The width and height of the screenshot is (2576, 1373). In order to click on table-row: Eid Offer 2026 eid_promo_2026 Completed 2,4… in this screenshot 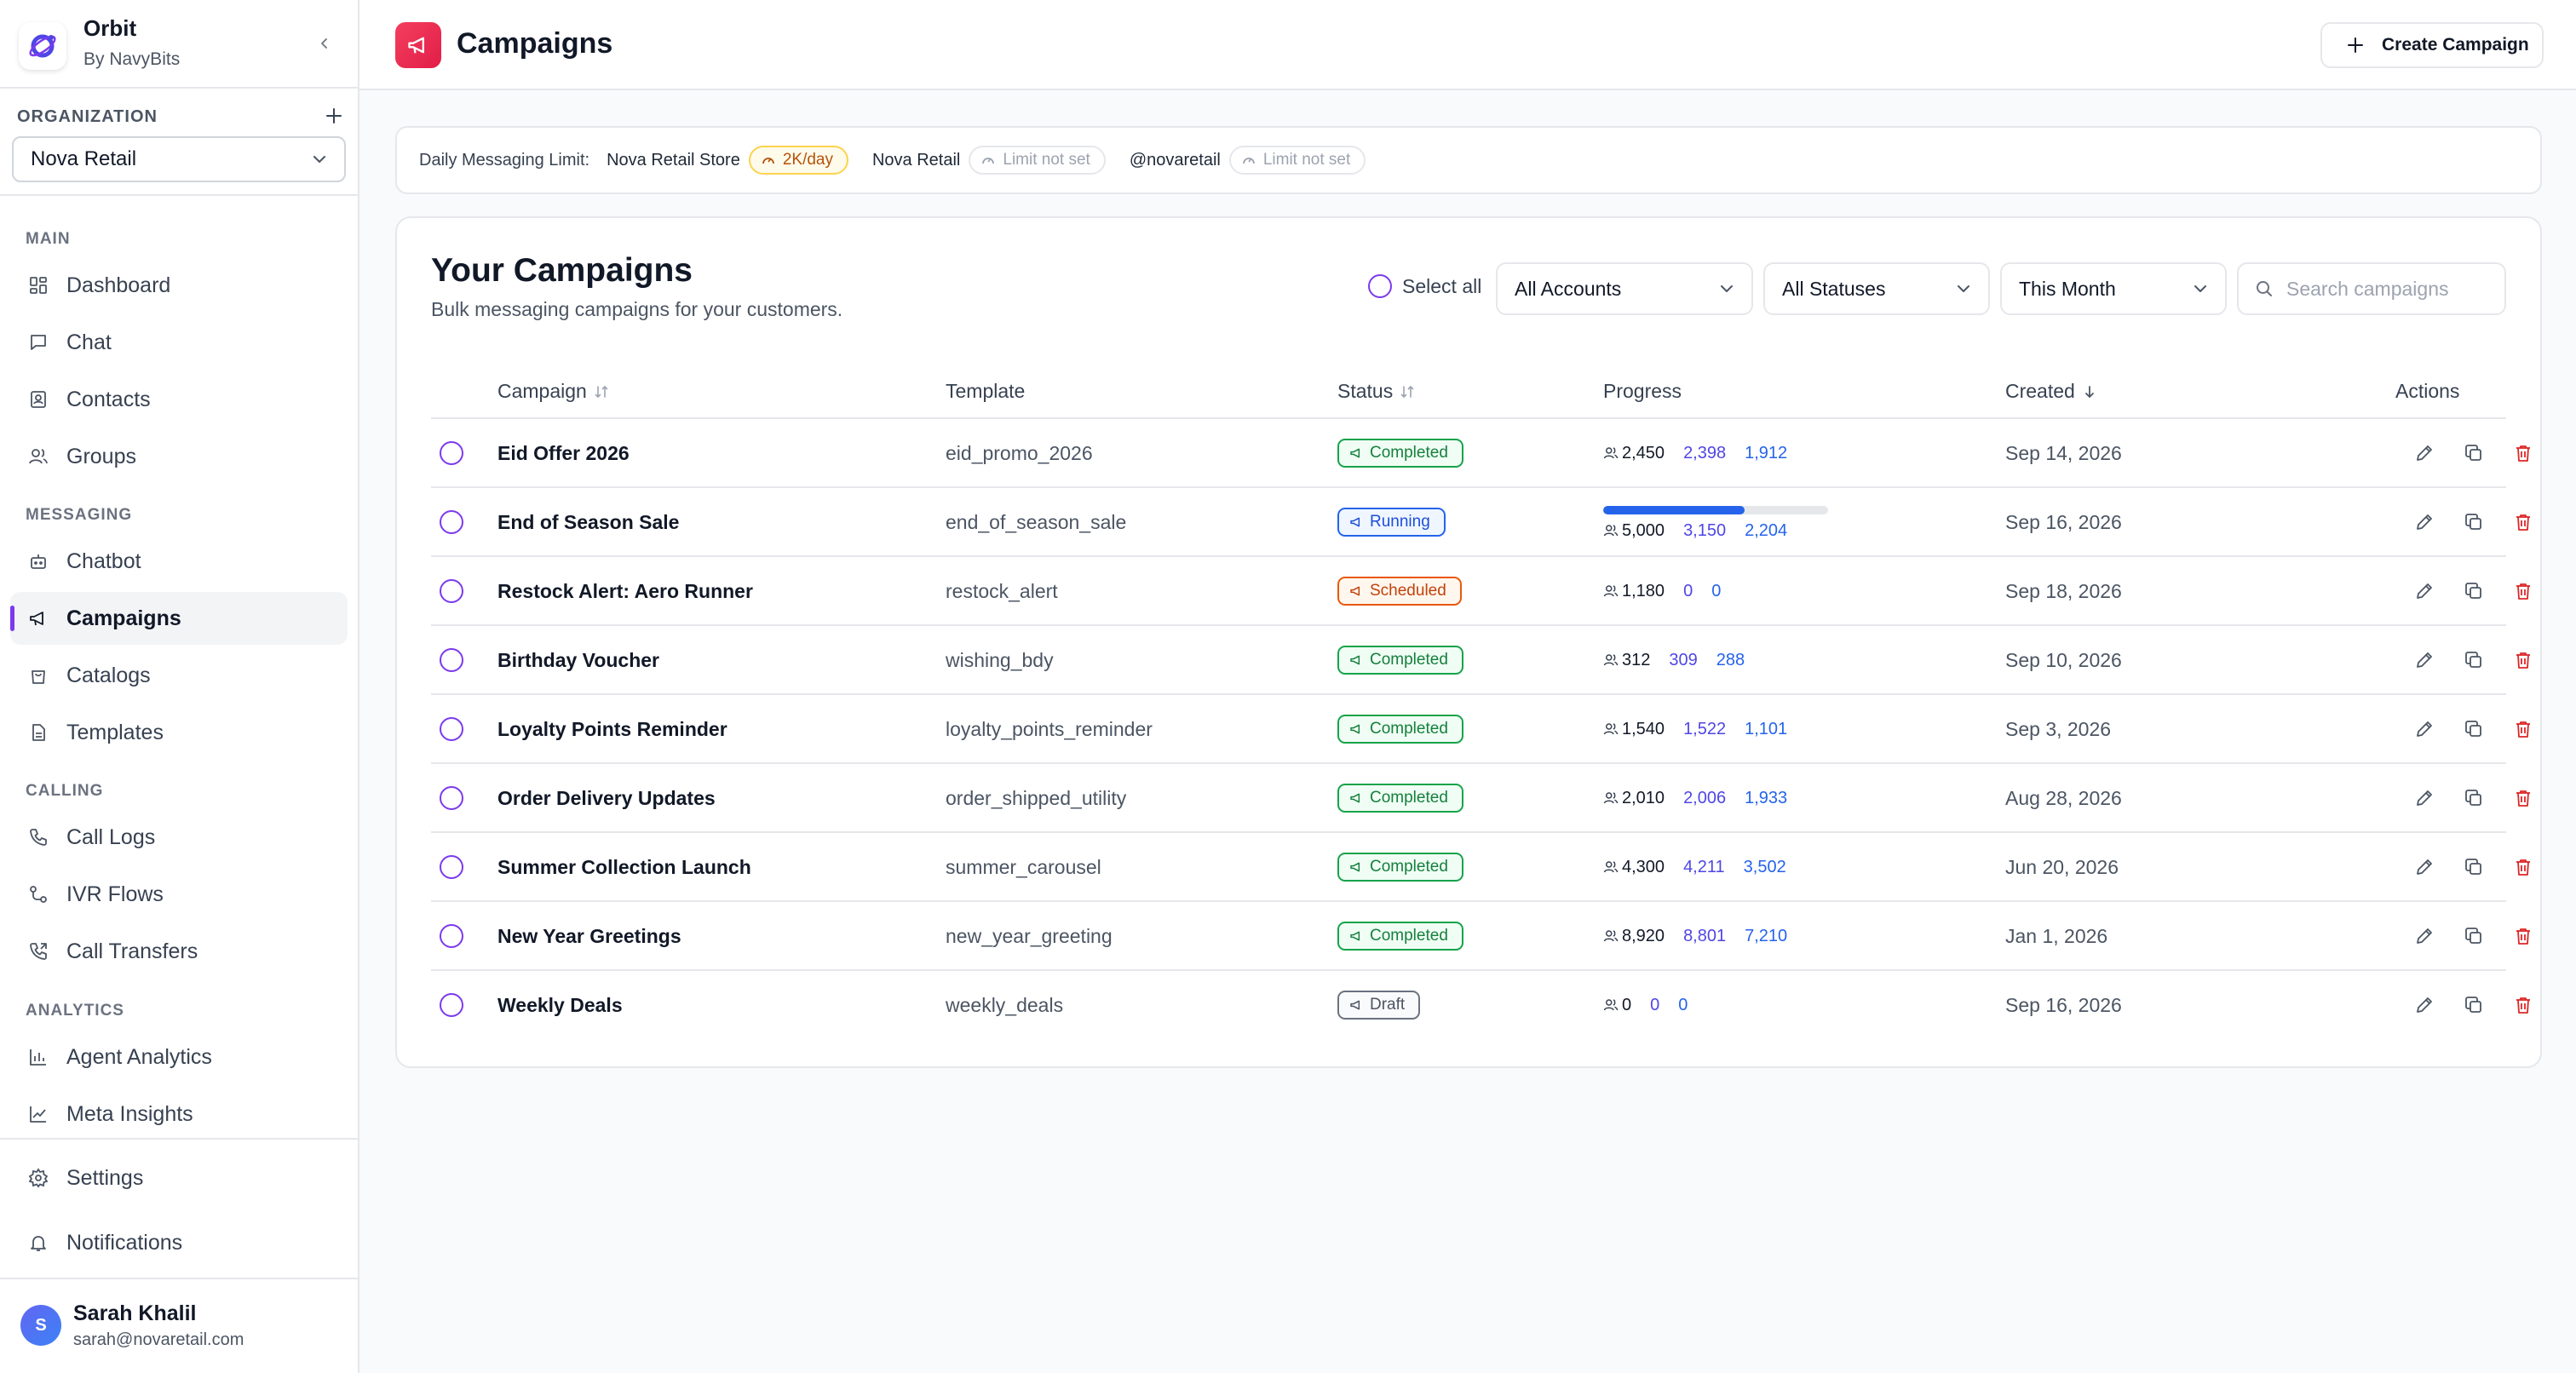, I will do `click(1481, 453)`.